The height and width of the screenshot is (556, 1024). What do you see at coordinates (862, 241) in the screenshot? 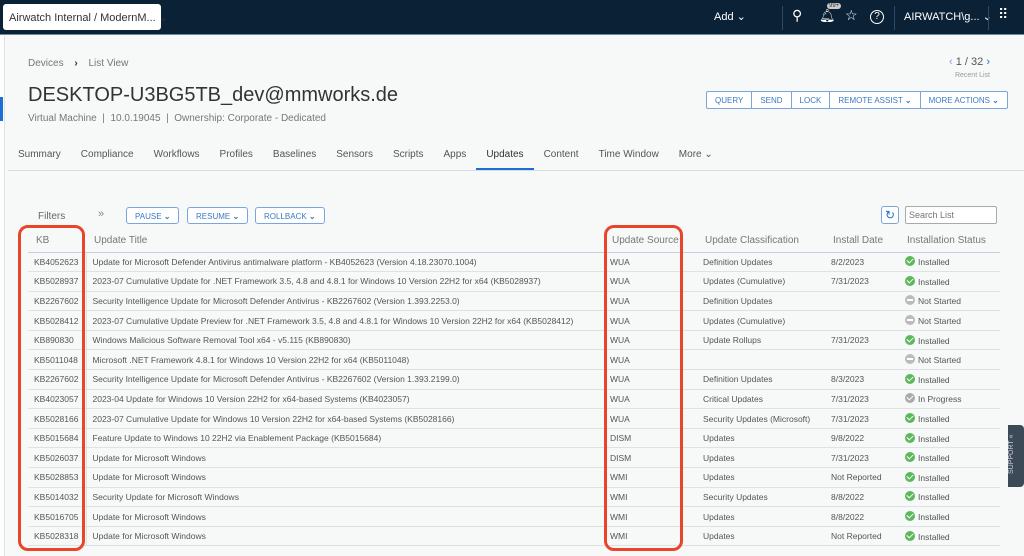
I see `column-header-install-date: Install Date` at bounding box center [862, 241].